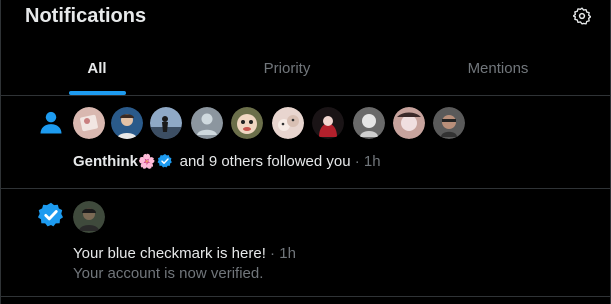 The width and height of the screenshot is (611, 304). I want to click on verified-message: Your blue checkmark is here!, so click(169, 253).